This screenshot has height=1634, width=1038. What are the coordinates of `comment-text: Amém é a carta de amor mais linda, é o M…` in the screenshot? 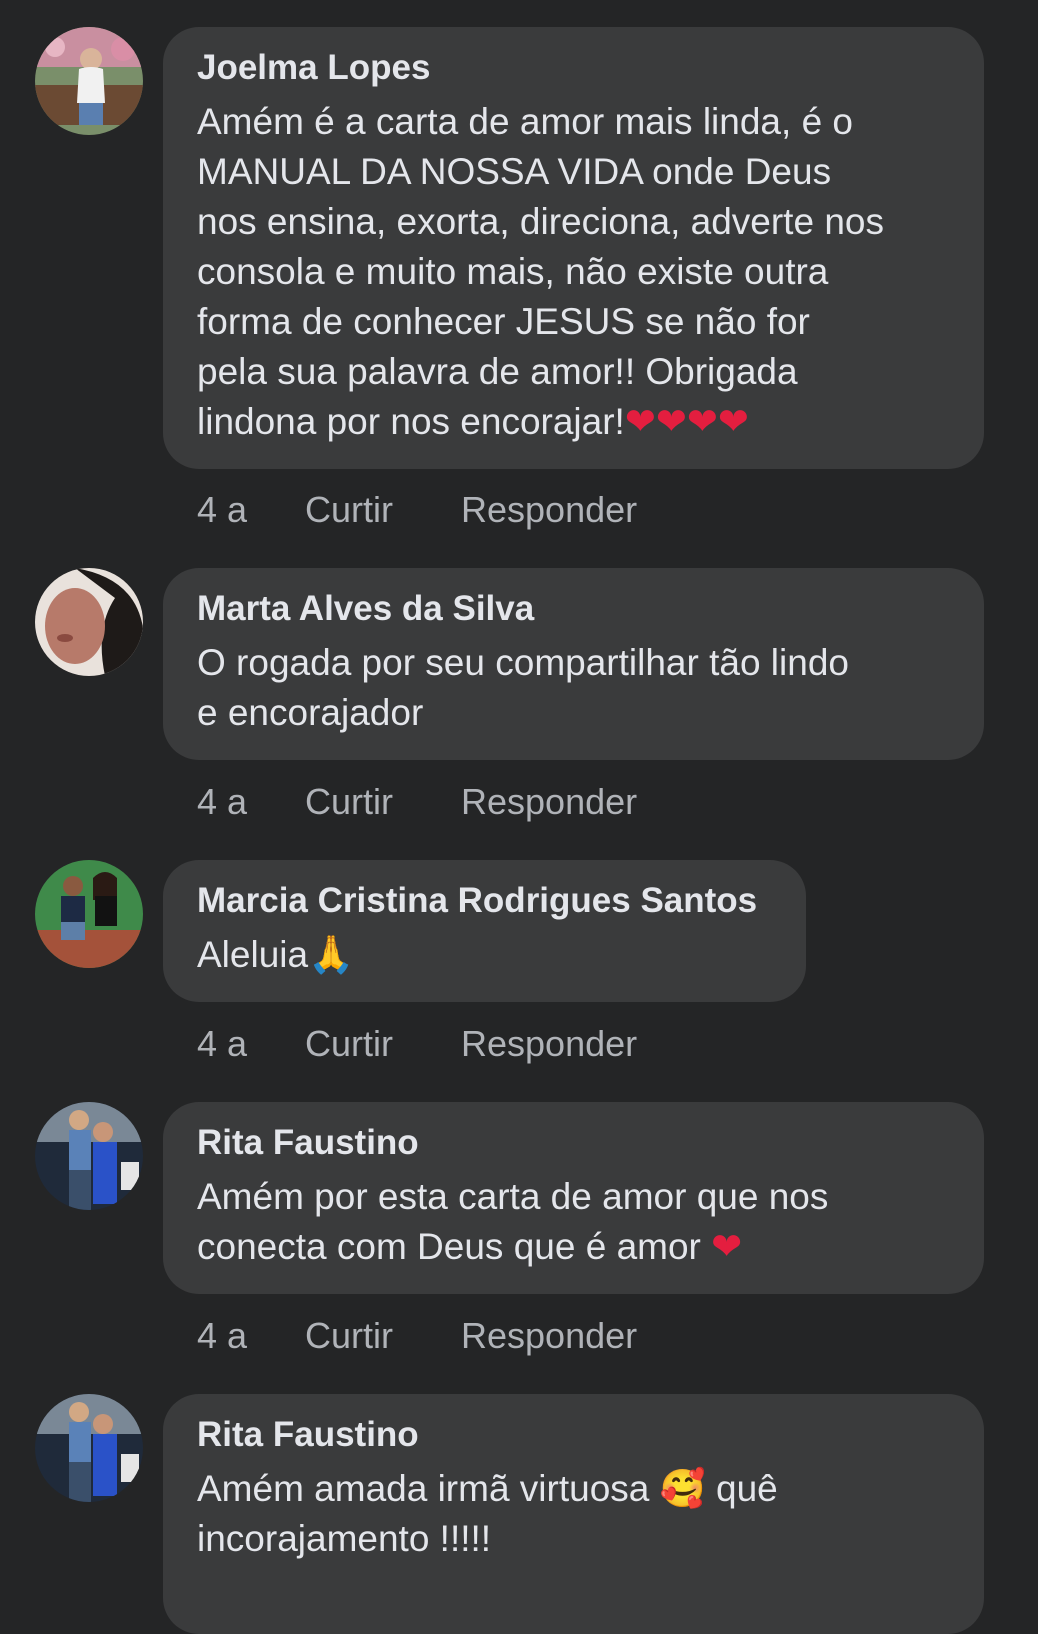 It's located at (540, 272).